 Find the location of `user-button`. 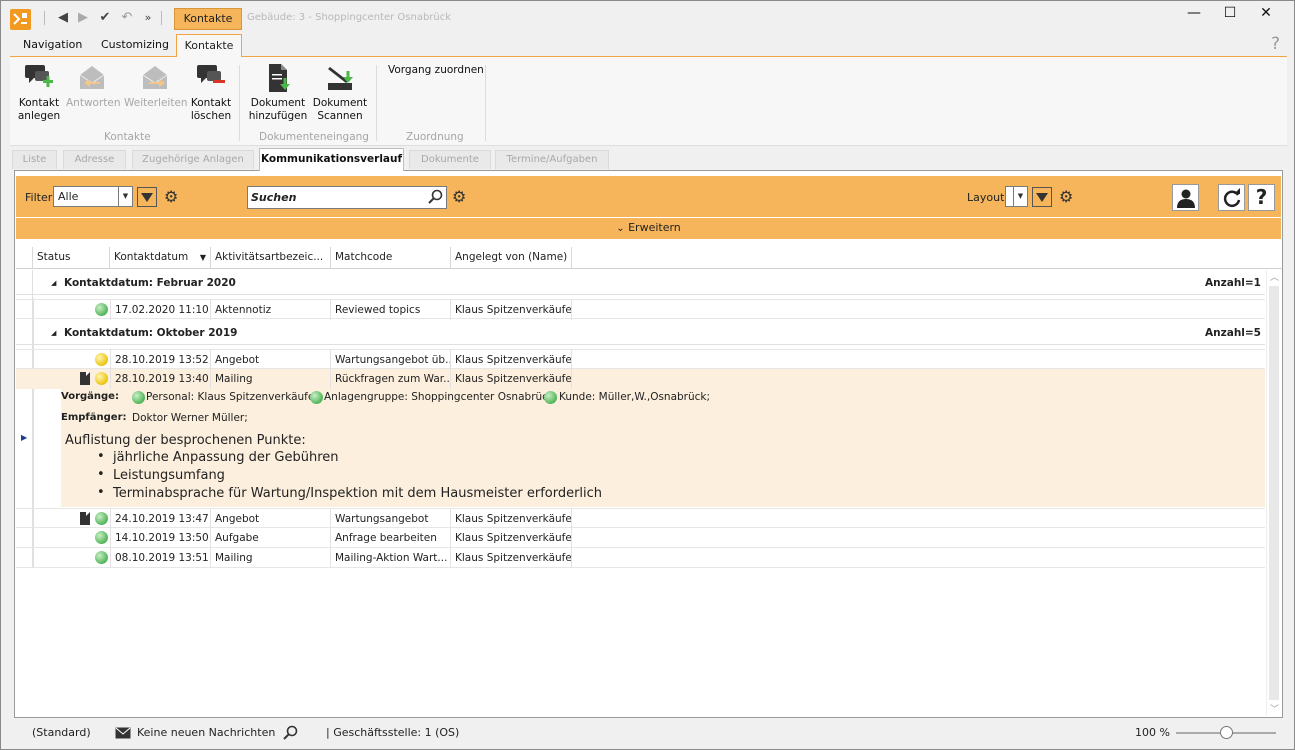

user-button is located at coordinates (1185, 197).